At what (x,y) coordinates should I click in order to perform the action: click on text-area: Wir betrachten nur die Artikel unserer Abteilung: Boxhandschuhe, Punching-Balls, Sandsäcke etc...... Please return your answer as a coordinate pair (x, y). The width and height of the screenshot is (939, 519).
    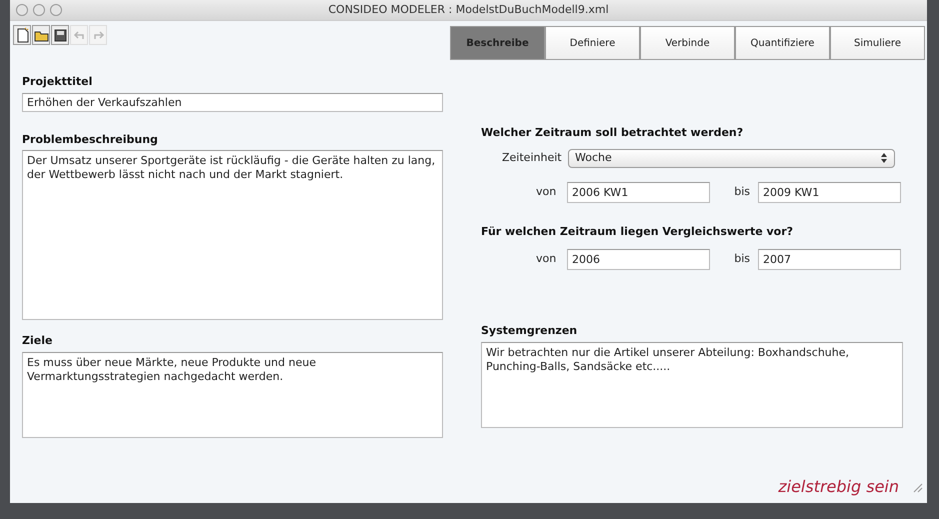
    Looking at the image, I should click on (692, 385).